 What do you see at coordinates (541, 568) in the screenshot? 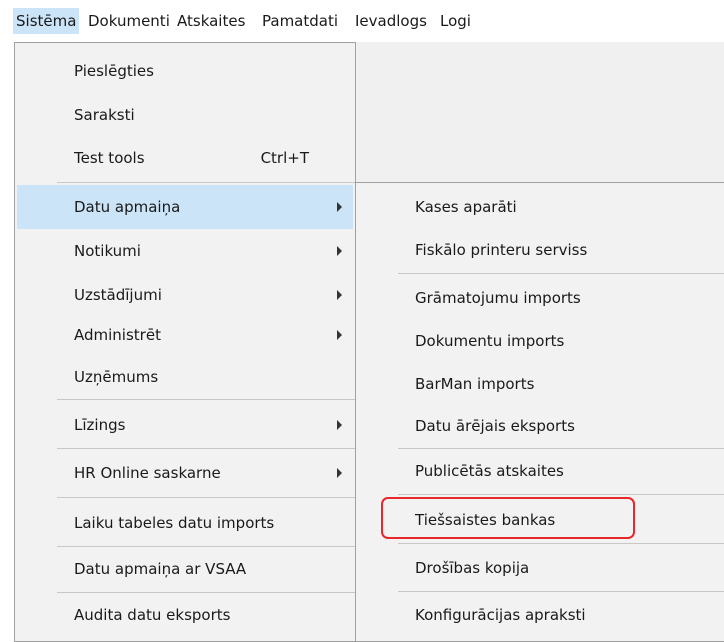
I see `submenu-item-drosibas-kopija: Drošības kopija` at bounding box center [541, 568].